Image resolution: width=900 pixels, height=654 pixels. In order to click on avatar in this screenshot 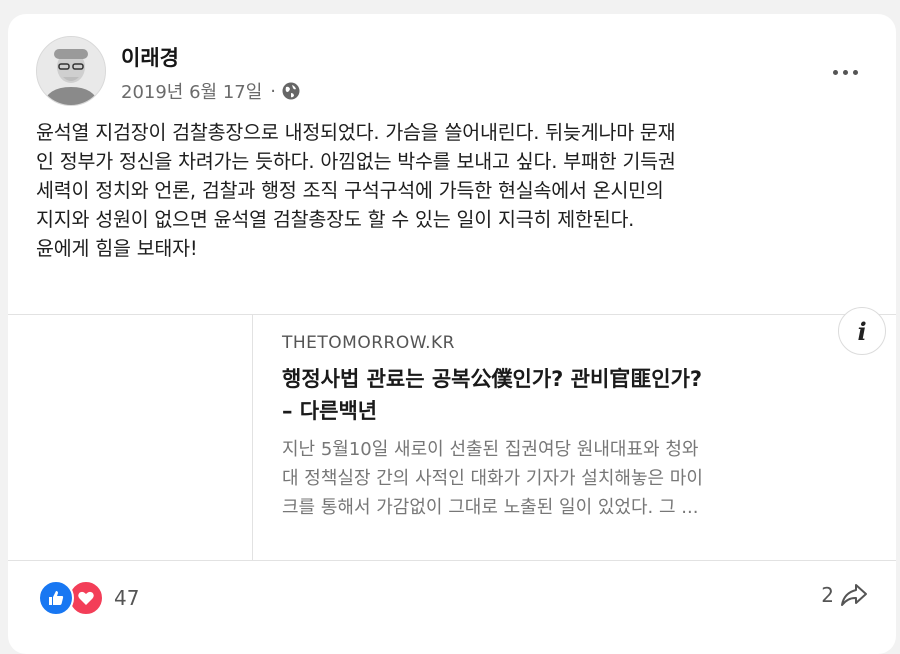, I will do `click(71, 71)`.